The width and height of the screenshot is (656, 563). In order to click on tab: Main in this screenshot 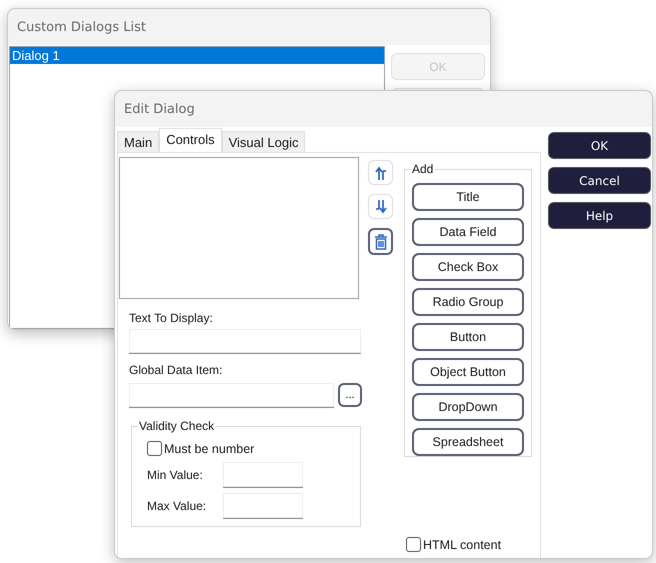, I will do `click(138, 141)`.